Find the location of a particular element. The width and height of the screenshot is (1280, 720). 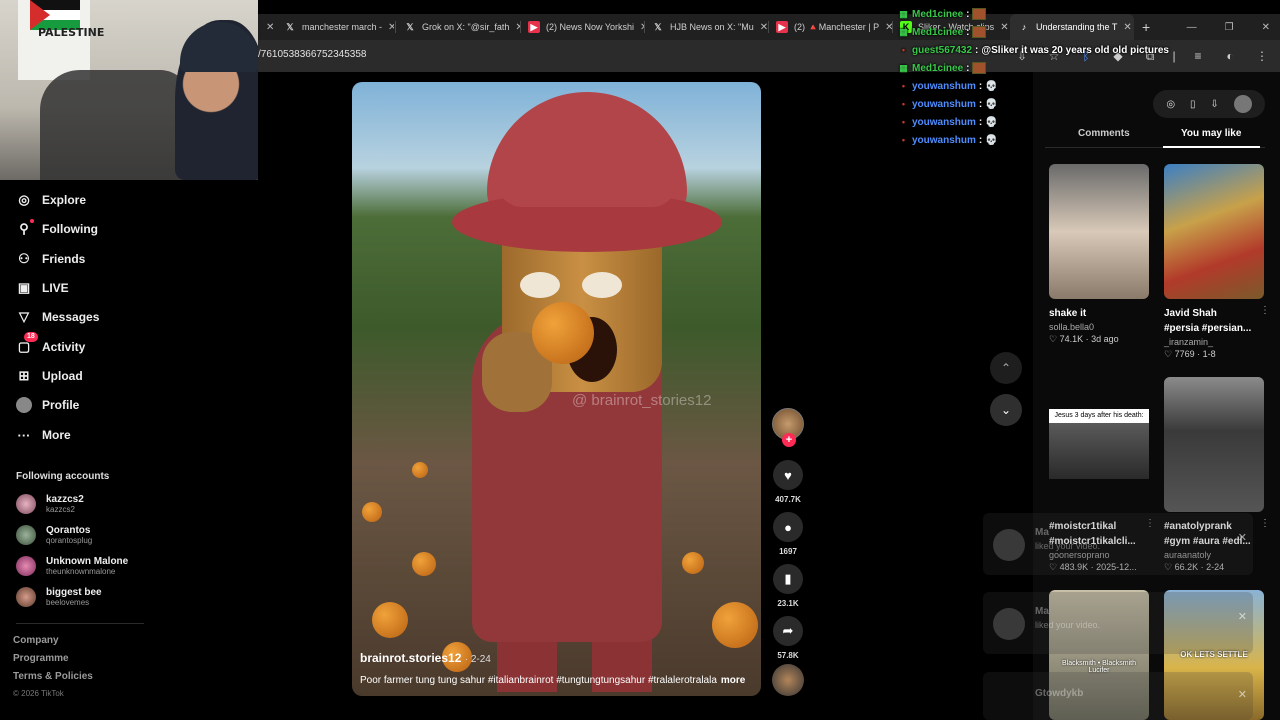

sidebar-item-upload: ⊞ Upload is located at coordinates (49, 376).